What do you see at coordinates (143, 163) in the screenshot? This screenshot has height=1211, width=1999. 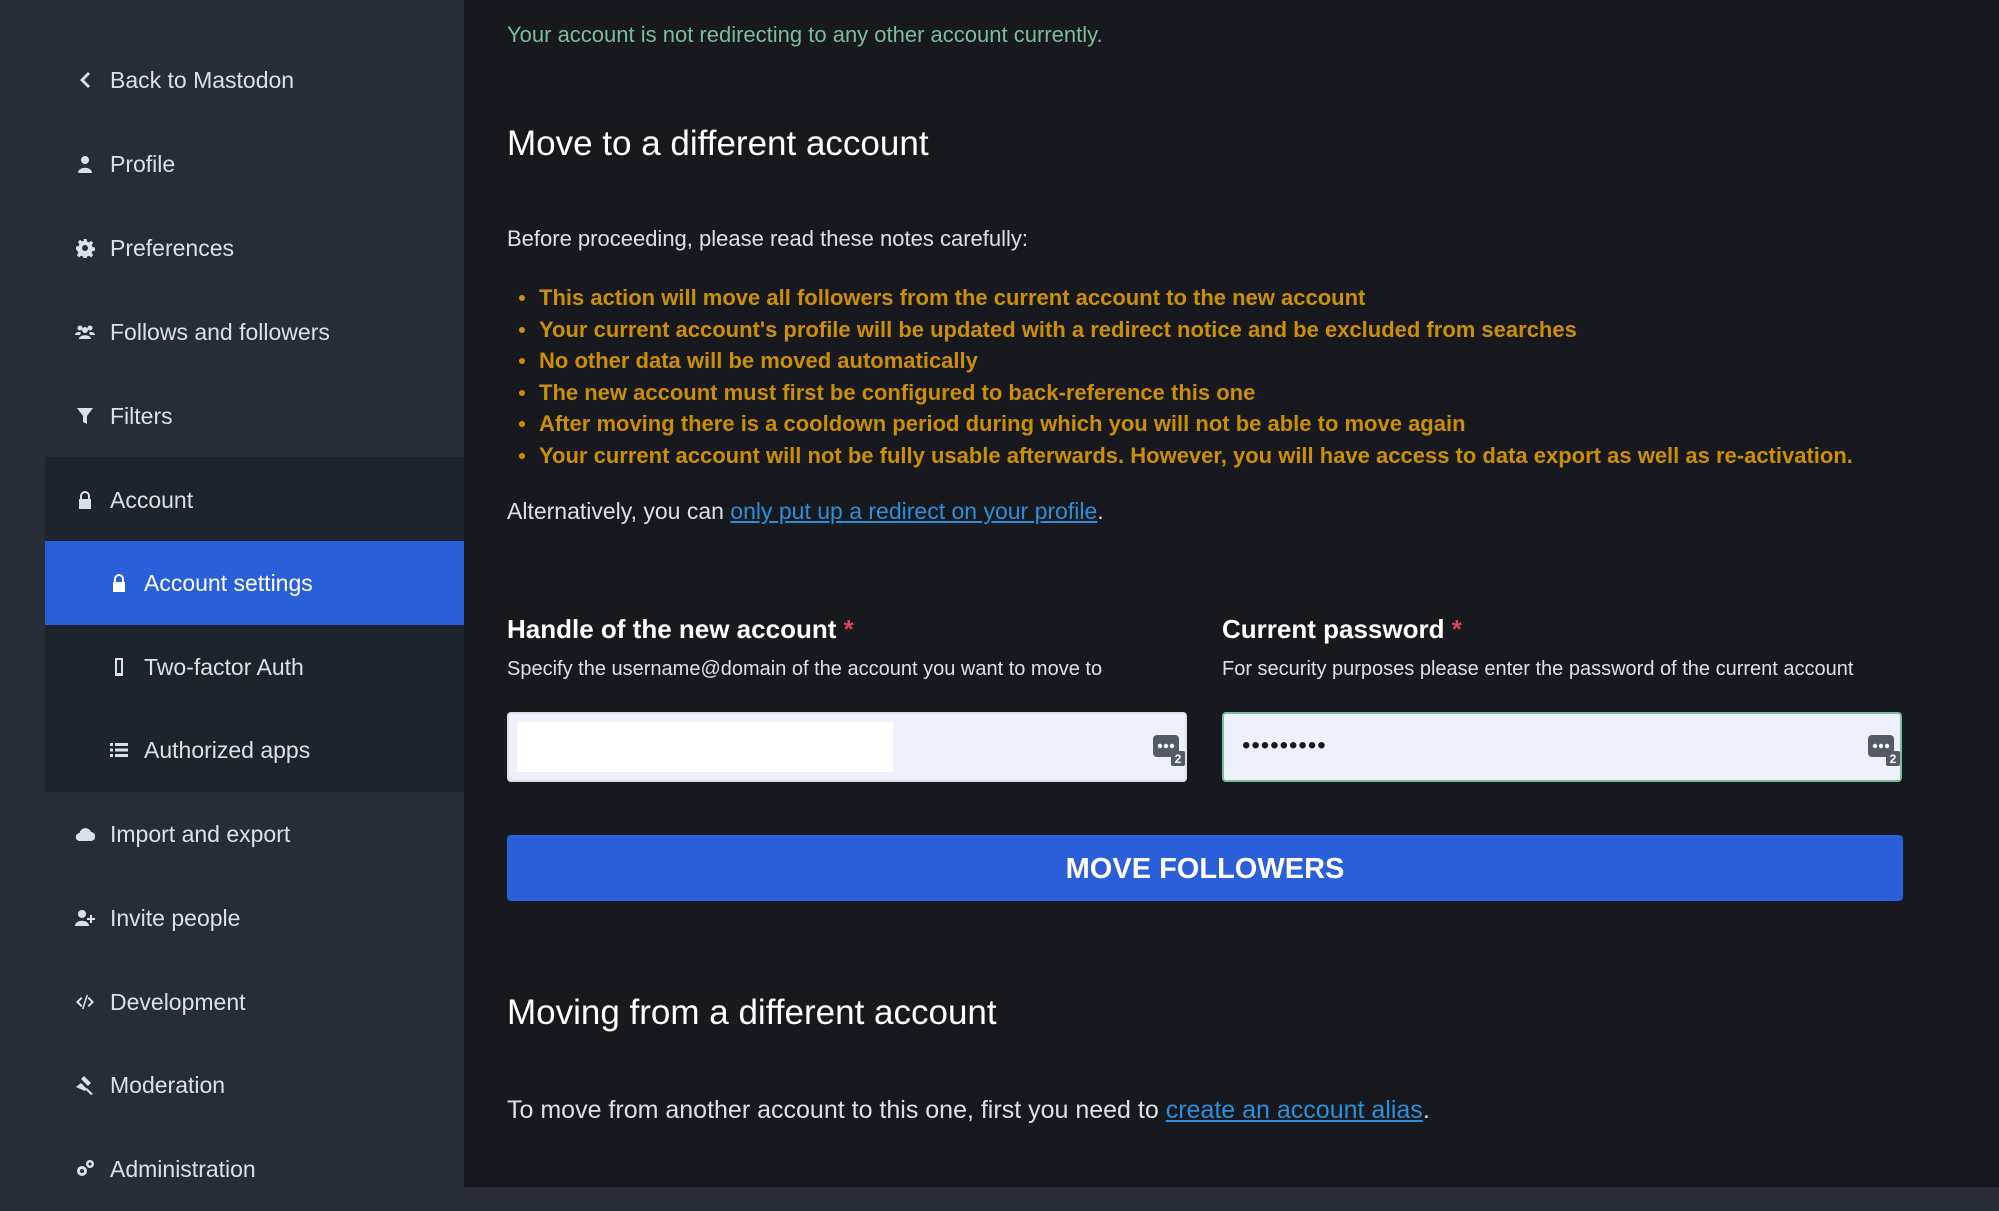 I see `sidebar-item-label: Profile` at bounding box center [143, 163].